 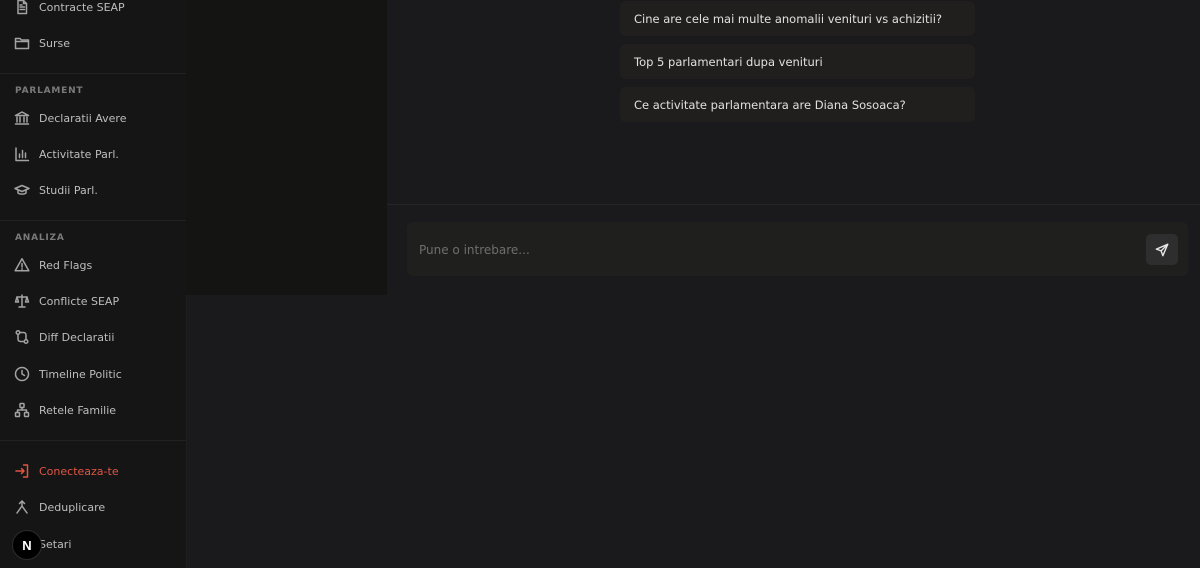 I want to click on dev-indicator-badge: N, so click(x=27, y=545).